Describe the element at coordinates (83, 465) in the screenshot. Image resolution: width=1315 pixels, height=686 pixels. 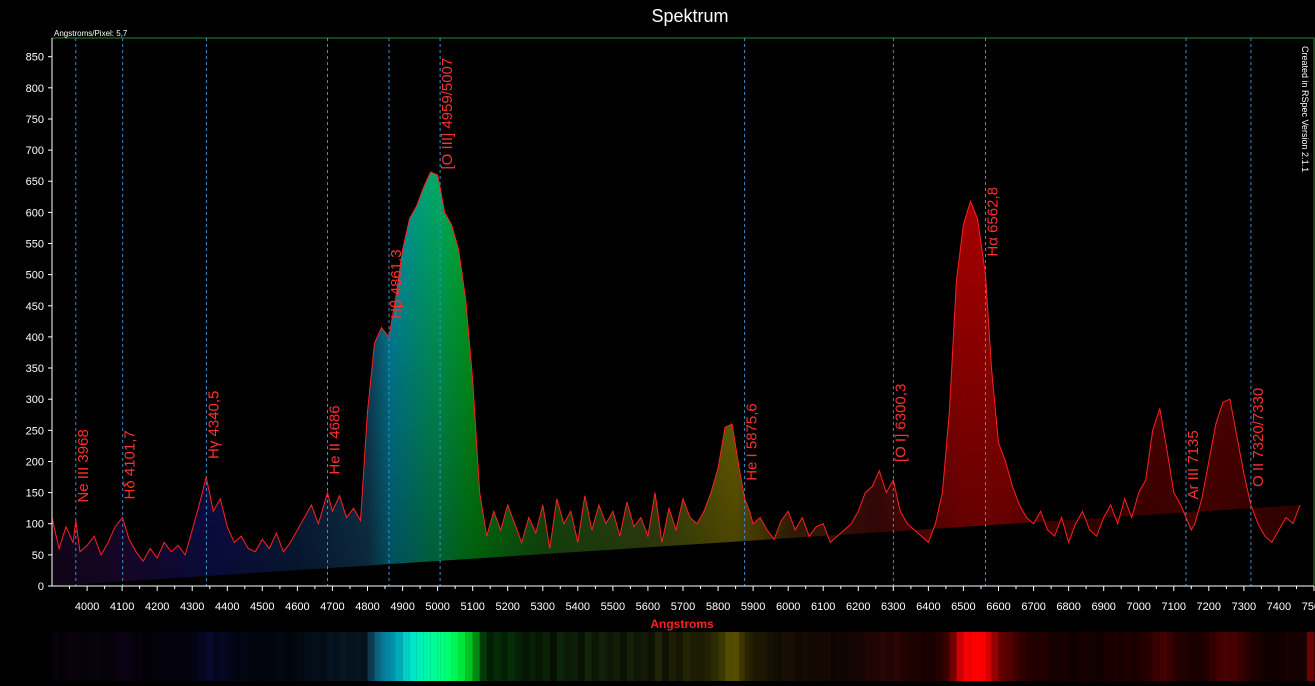
I see `marker-label: Ne III 3968` at that location.